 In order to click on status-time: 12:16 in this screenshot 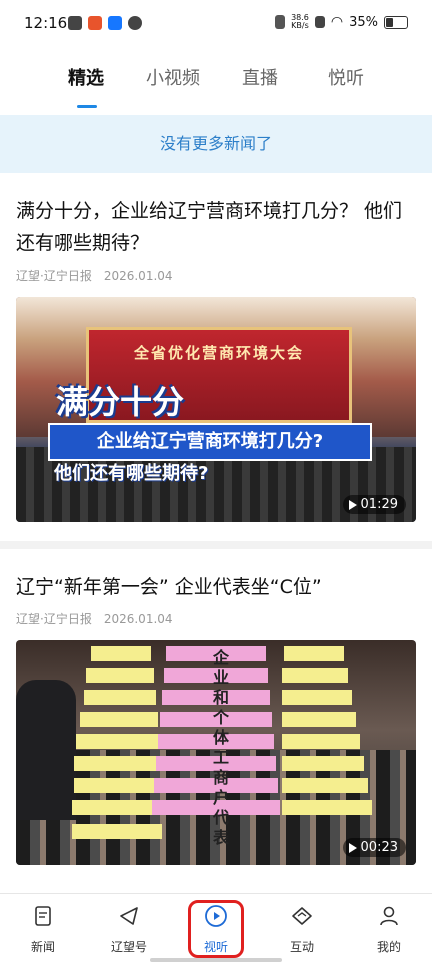, I will do `click(46, 23)`.